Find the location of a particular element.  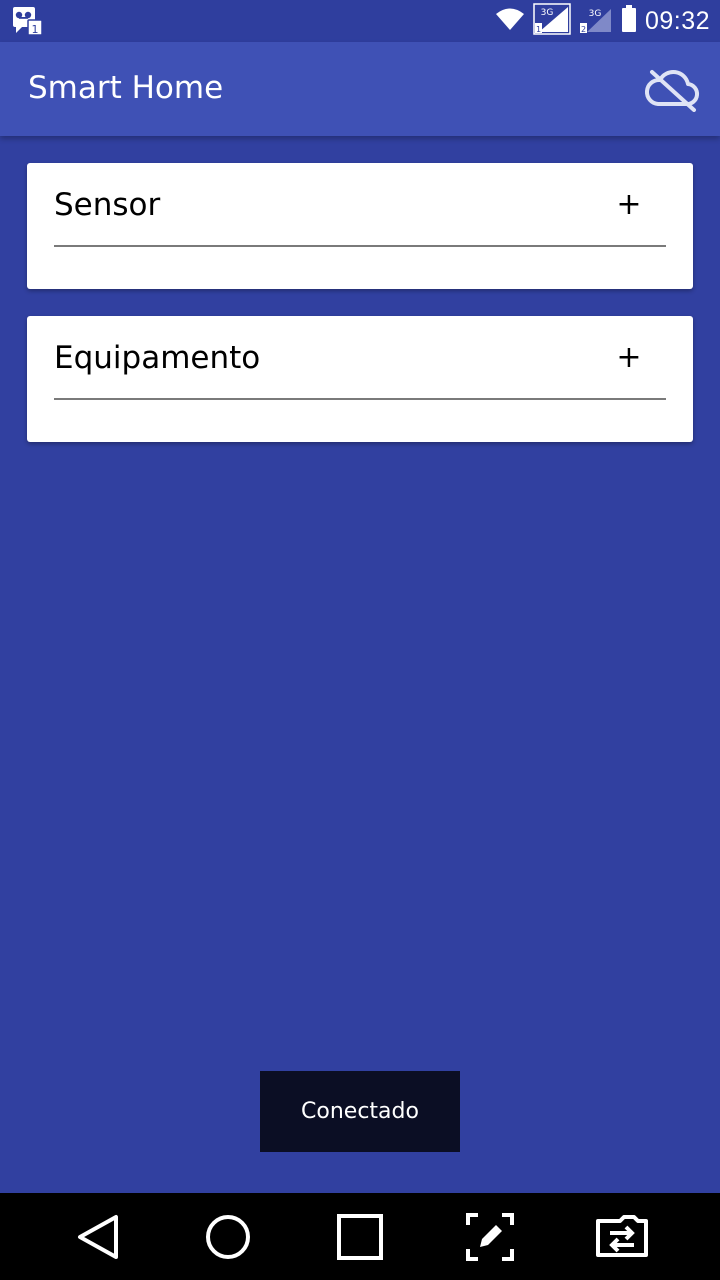

equipment-divider is located at coordinates (360, 399).